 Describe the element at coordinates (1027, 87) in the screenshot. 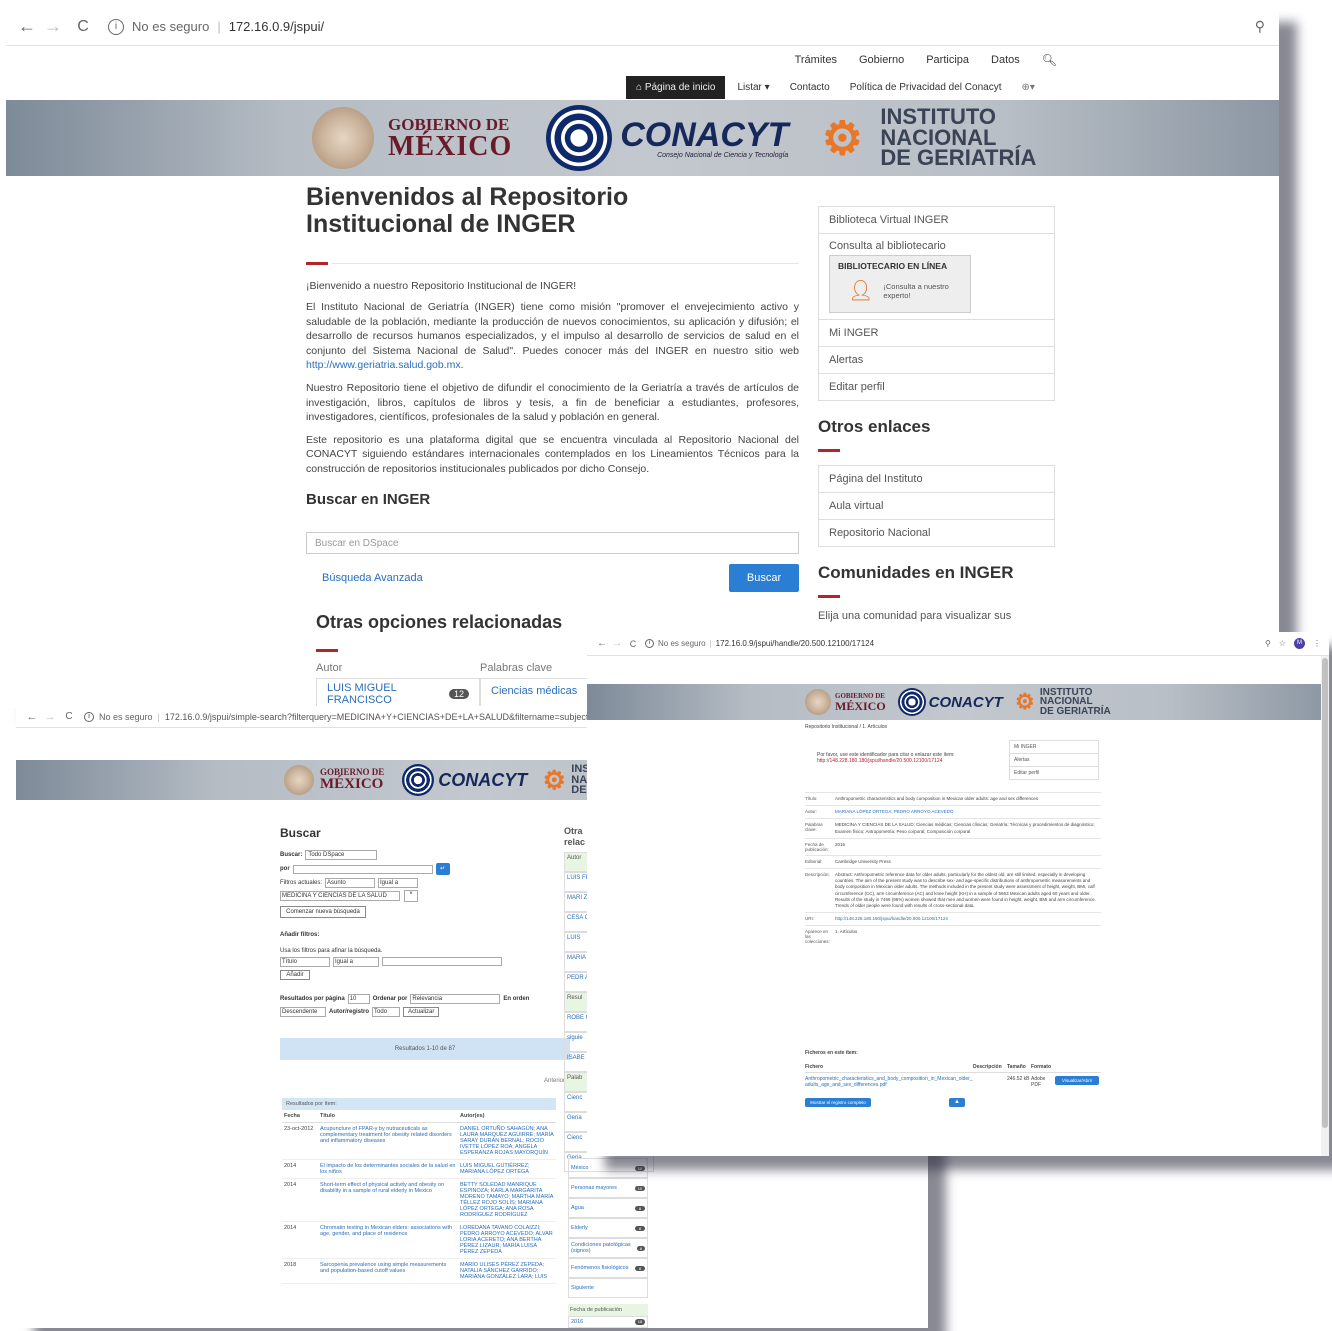

I see `language-icon: ⊕▾` at that location.